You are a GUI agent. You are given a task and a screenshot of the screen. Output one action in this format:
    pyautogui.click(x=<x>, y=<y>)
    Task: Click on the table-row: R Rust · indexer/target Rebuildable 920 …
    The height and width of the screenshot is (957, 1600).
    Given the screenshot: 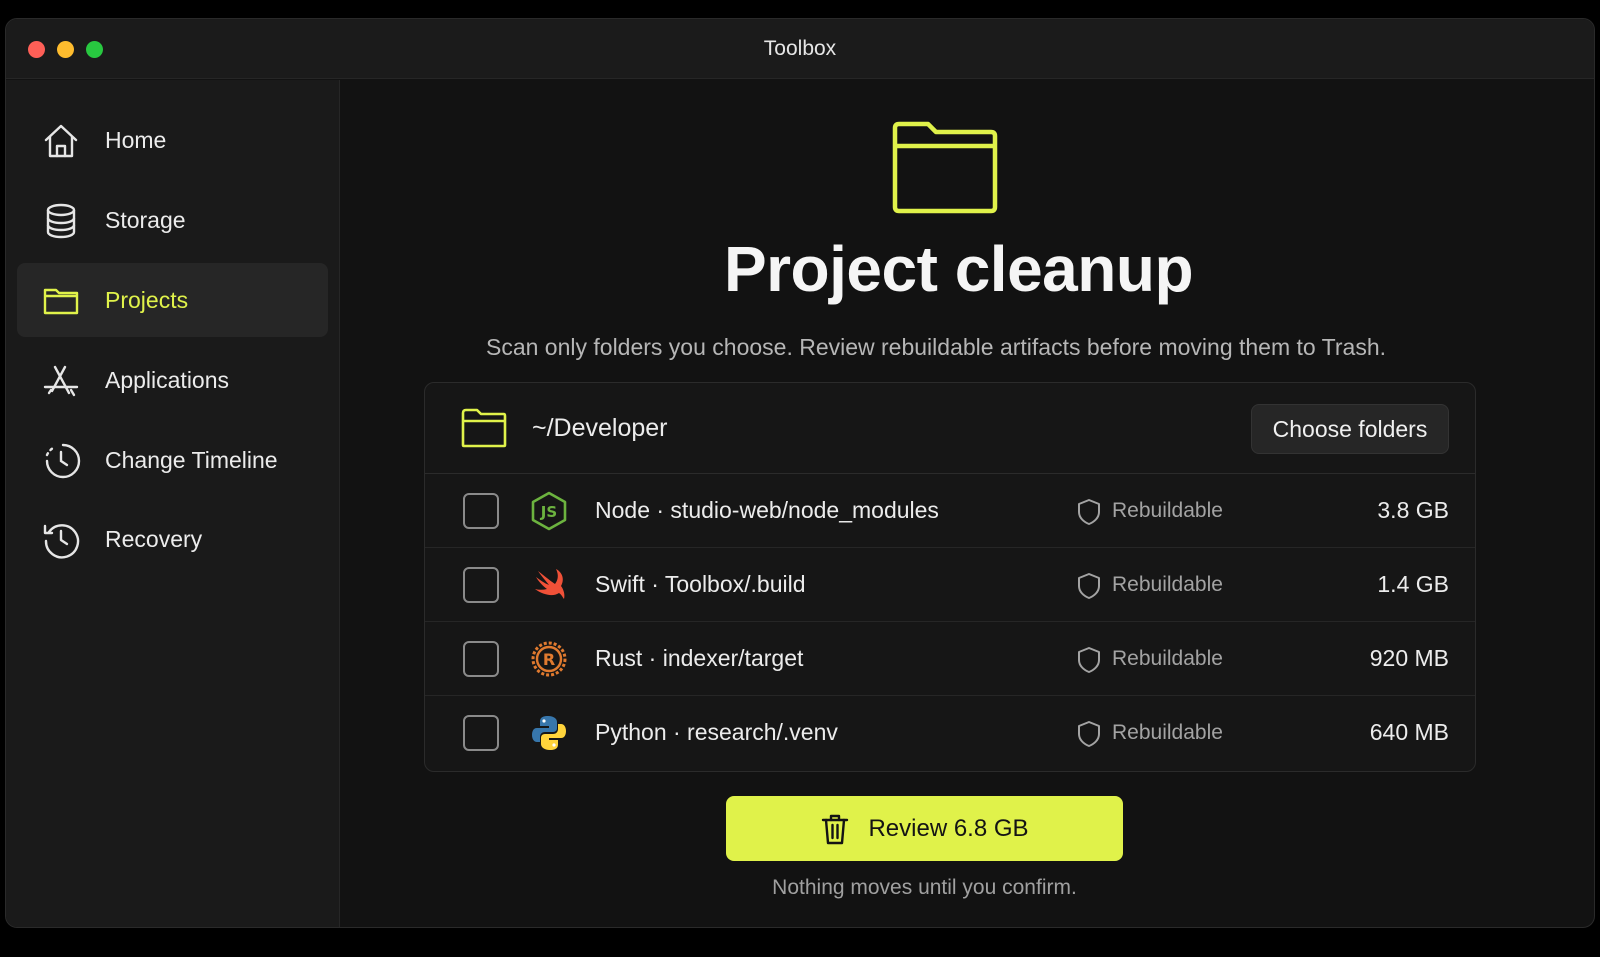 What is the action you would take?
    pyautogui.click(x=950, y=659)
    